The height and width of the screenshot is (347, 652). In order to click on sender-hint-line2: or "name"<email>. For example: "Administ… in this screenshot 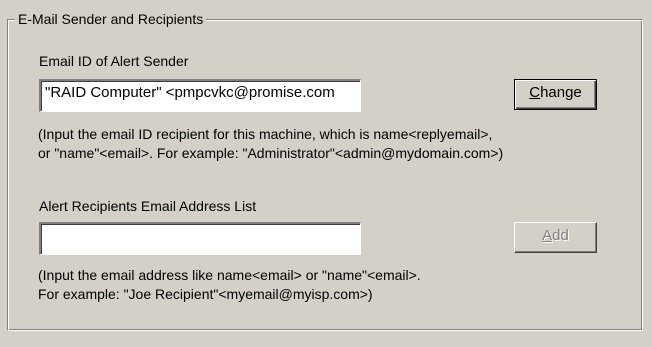, I will do `click(271, 153)`.